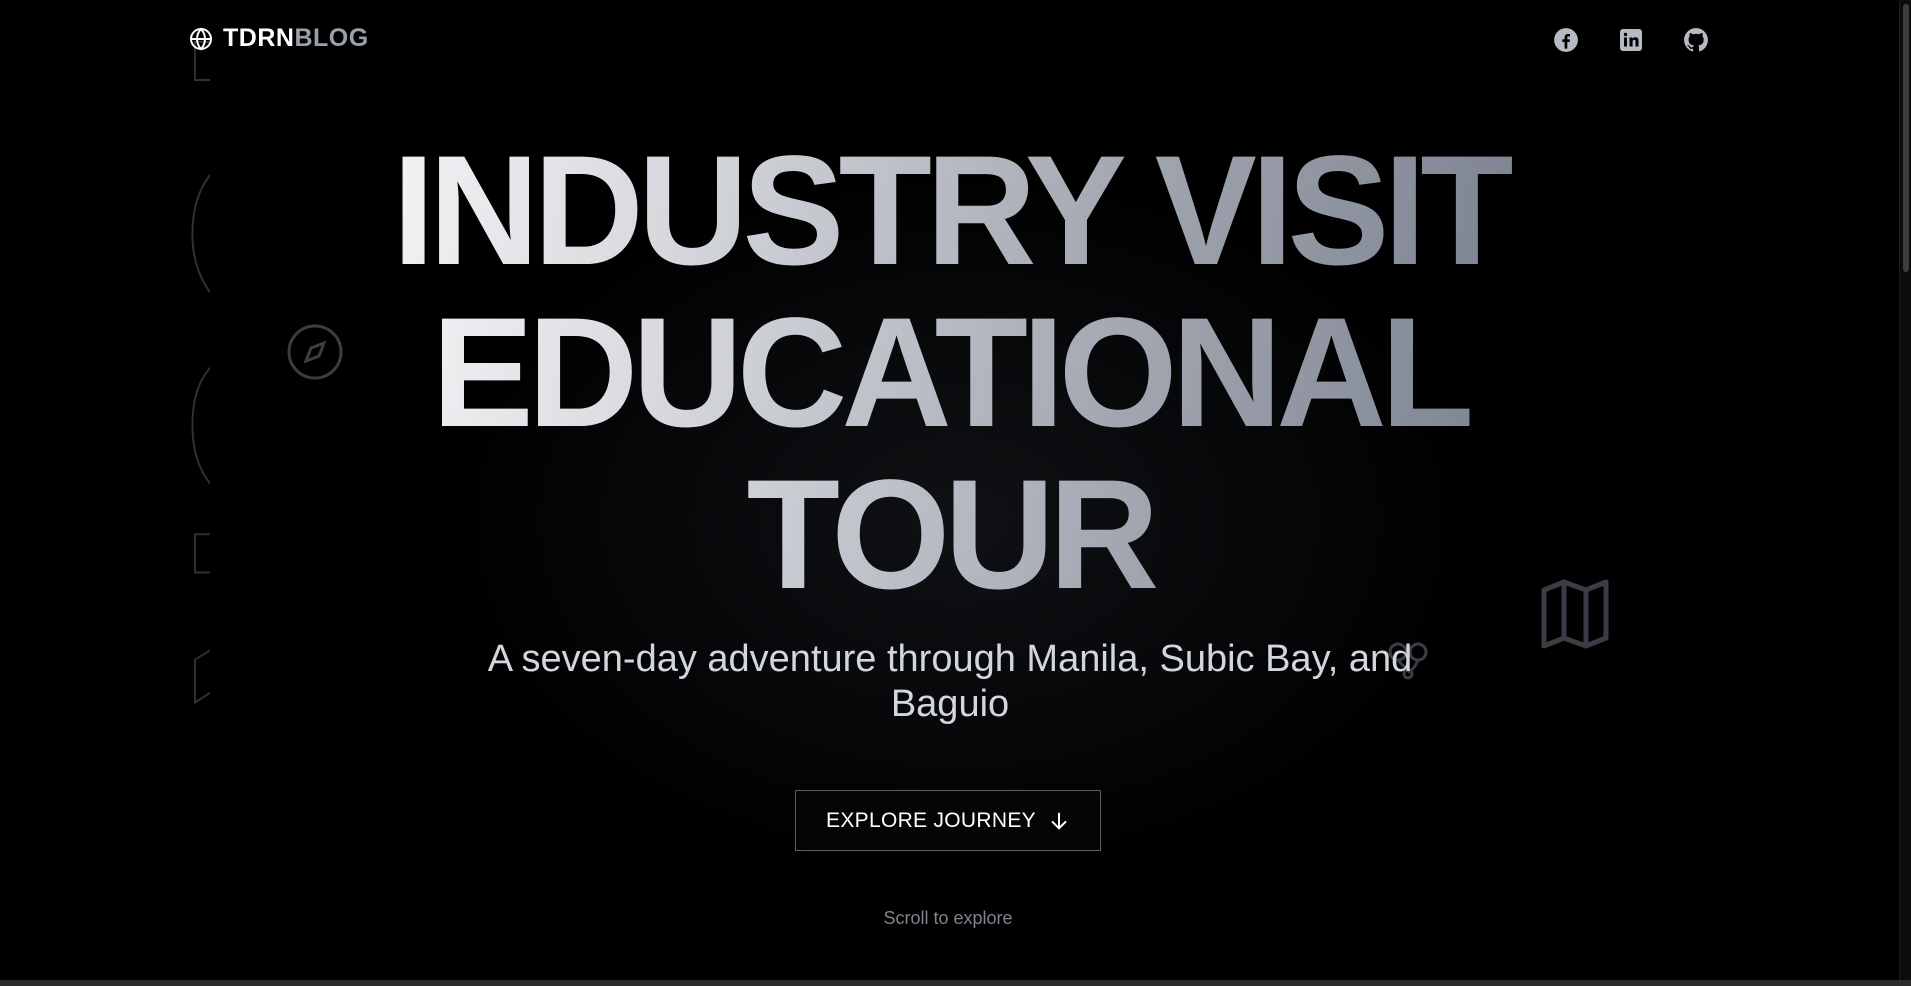 Image resolution: width=1911 pixels, height=986 pixels. I want to click on facebook-icon, so click(1566, 40).